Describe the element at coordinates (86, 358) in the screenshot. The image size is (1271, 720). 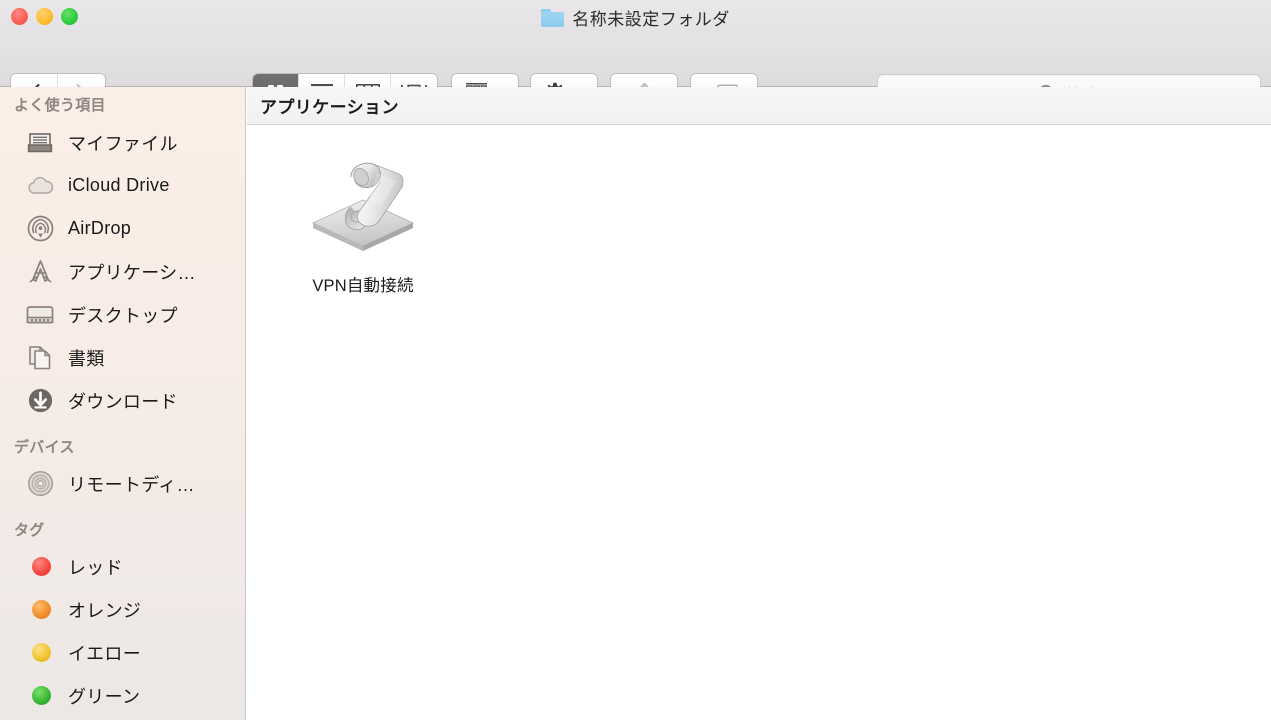
I see `sidebar-item-label: 書類` at that location.